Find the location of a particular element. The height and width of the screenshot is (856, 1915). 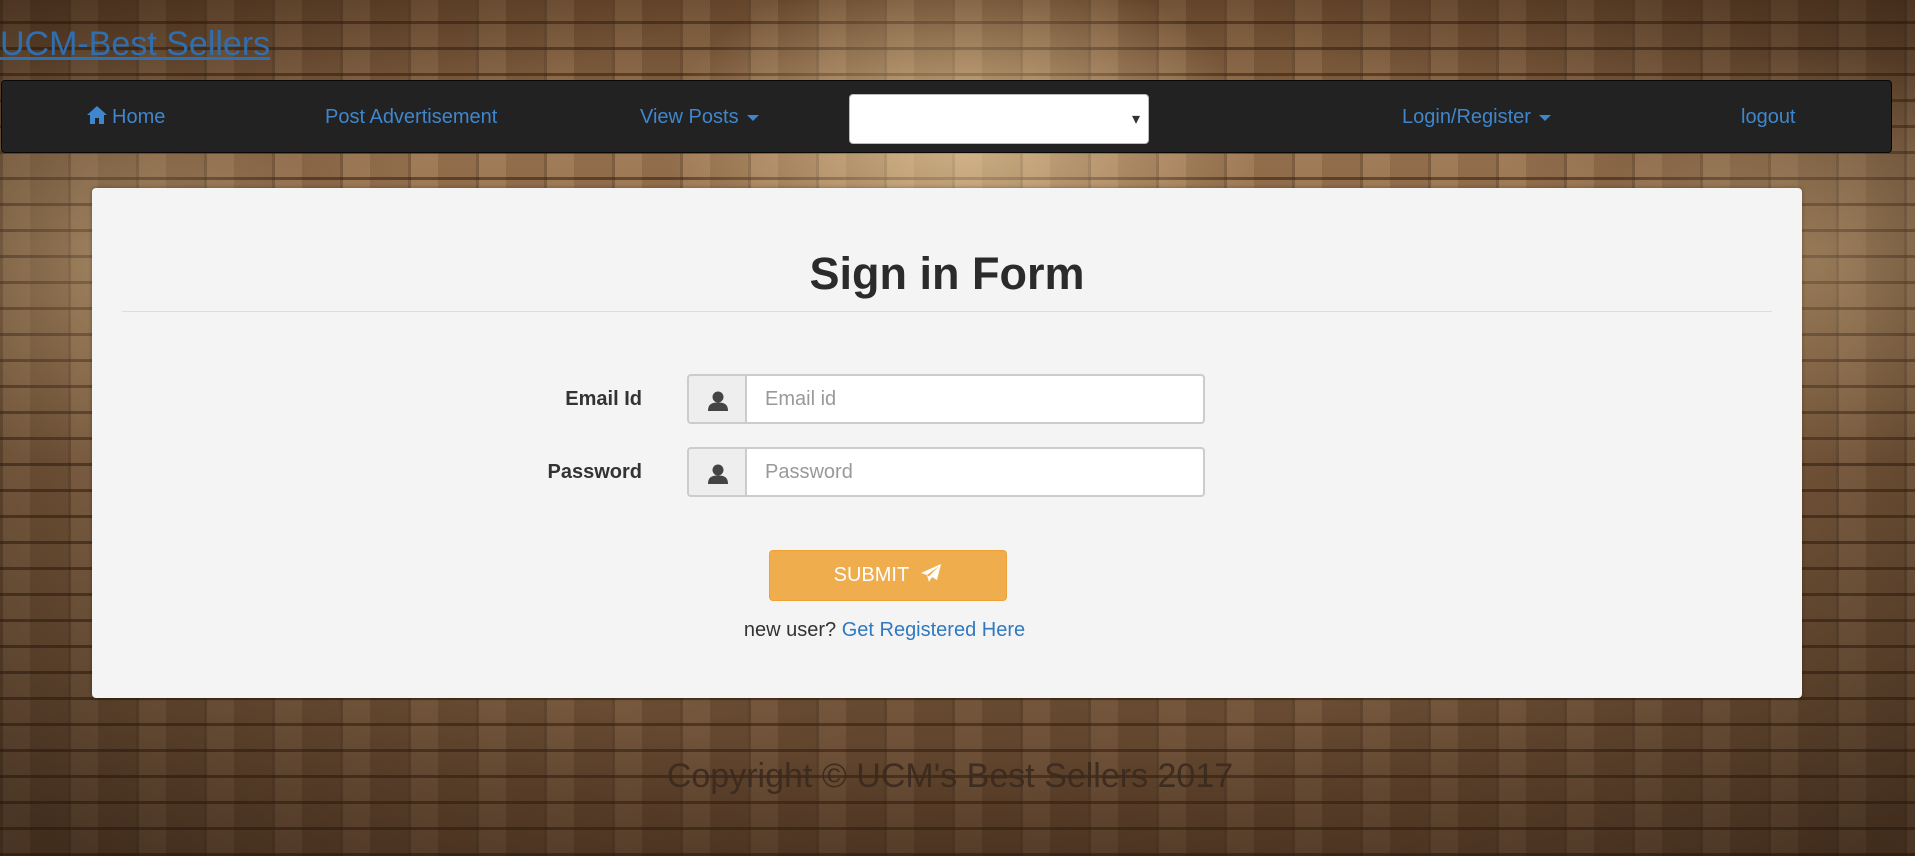

email-input-group is located at coordinates (946, 399).